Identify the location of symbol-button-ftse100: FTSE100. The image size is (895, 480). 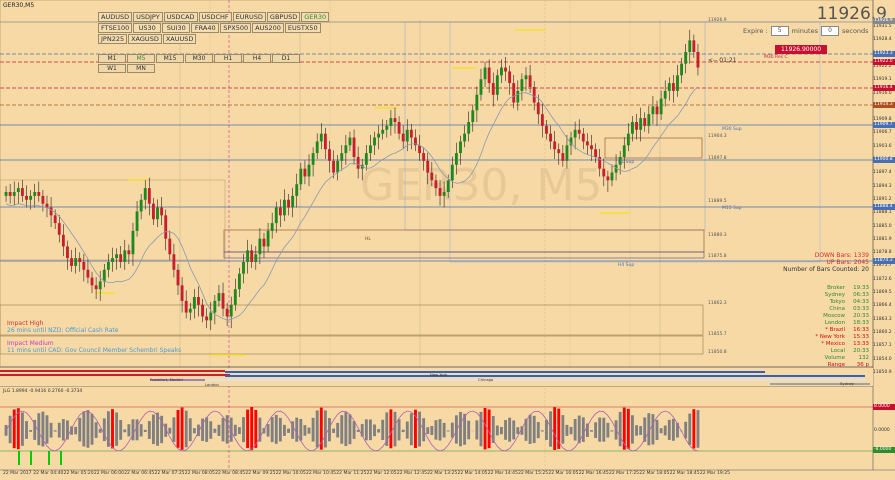
(115, 28).